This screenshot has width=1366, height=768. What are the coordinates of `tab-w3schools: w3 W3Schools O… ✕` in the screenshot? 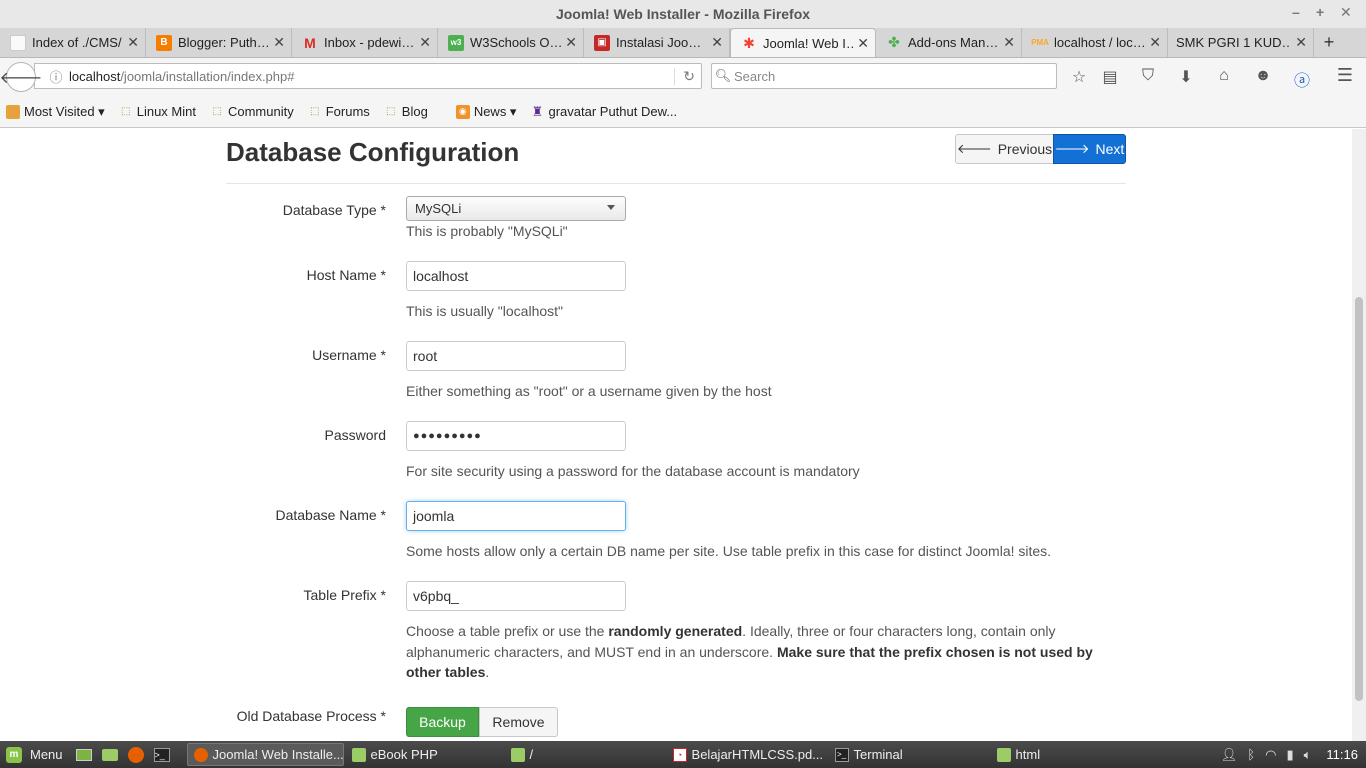 It's located at (511, 42).